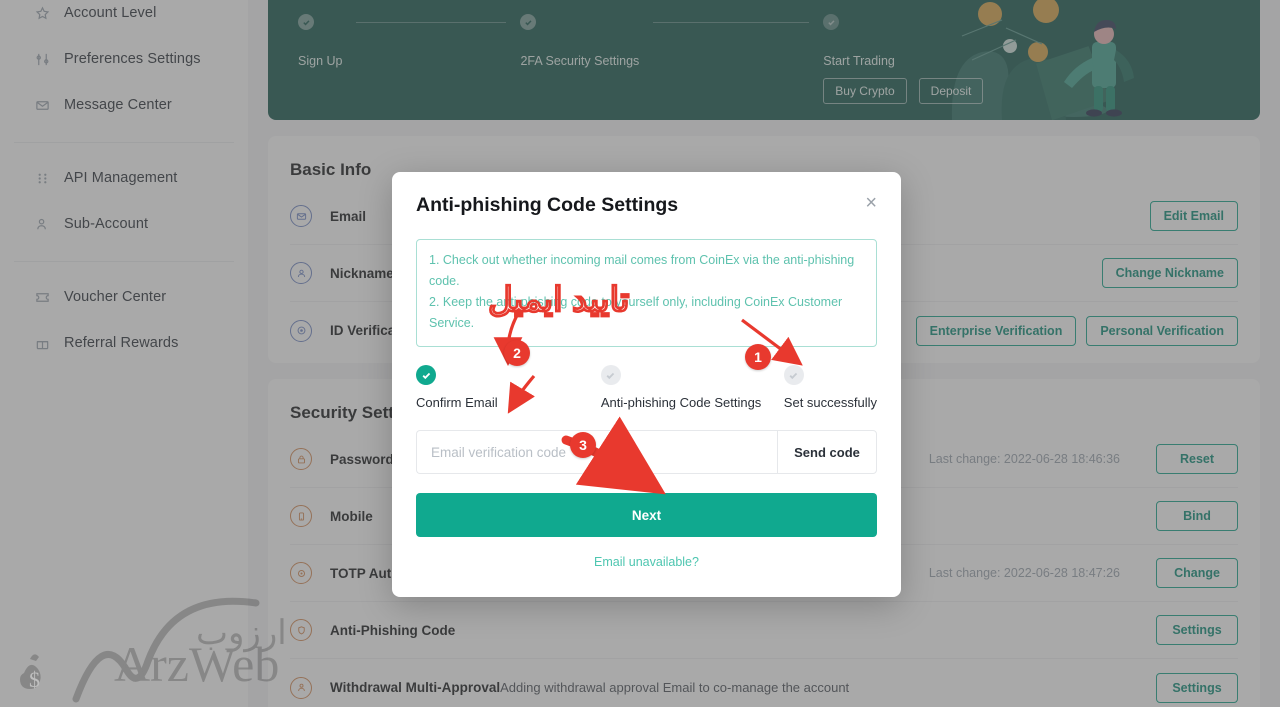  I want to click on modal-step-set-successfully: Set successfully, so click(830, 388).